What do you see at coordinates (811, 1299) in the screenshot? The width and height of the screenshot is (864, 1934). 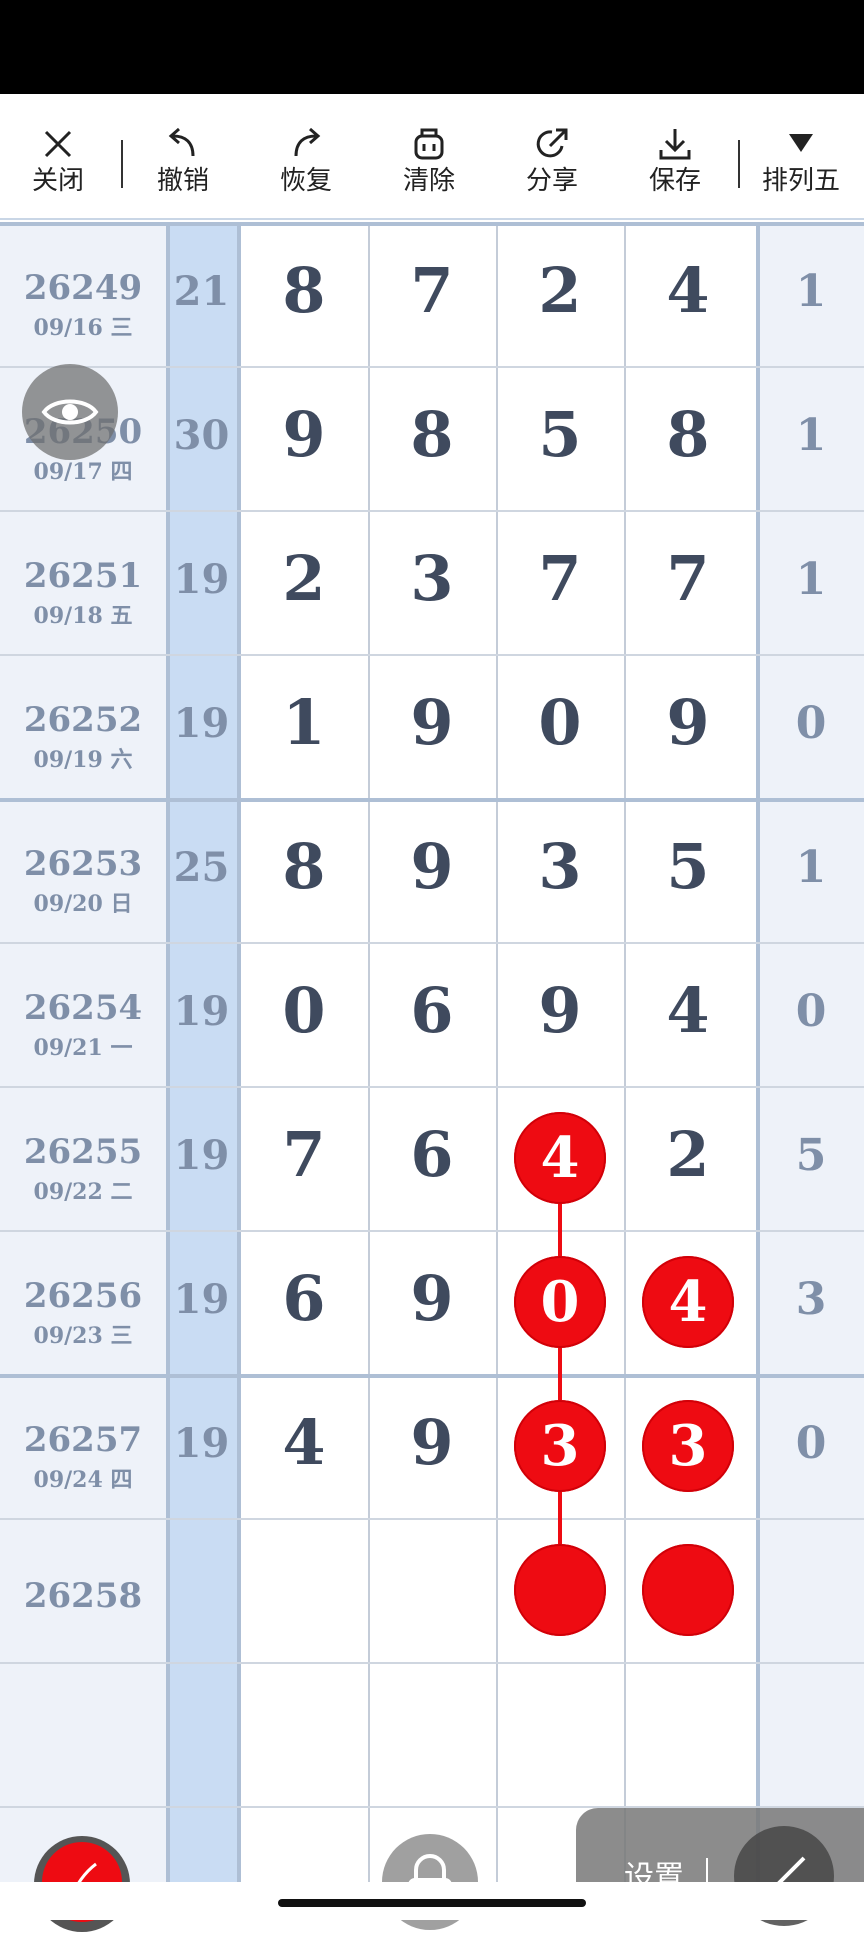 I see `last-value: 3` at bounding box center [811, 1299].